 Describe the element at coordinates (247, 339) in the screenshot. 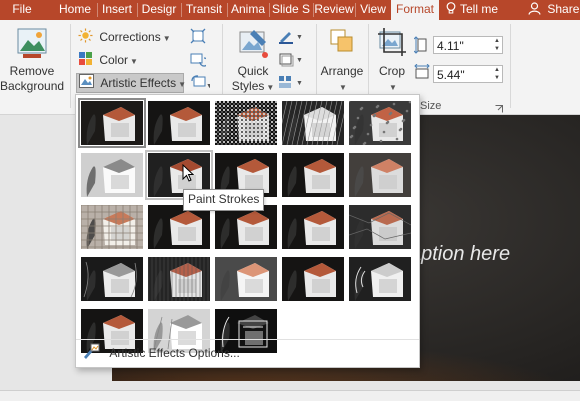

I see `gallery-separator` at that location.